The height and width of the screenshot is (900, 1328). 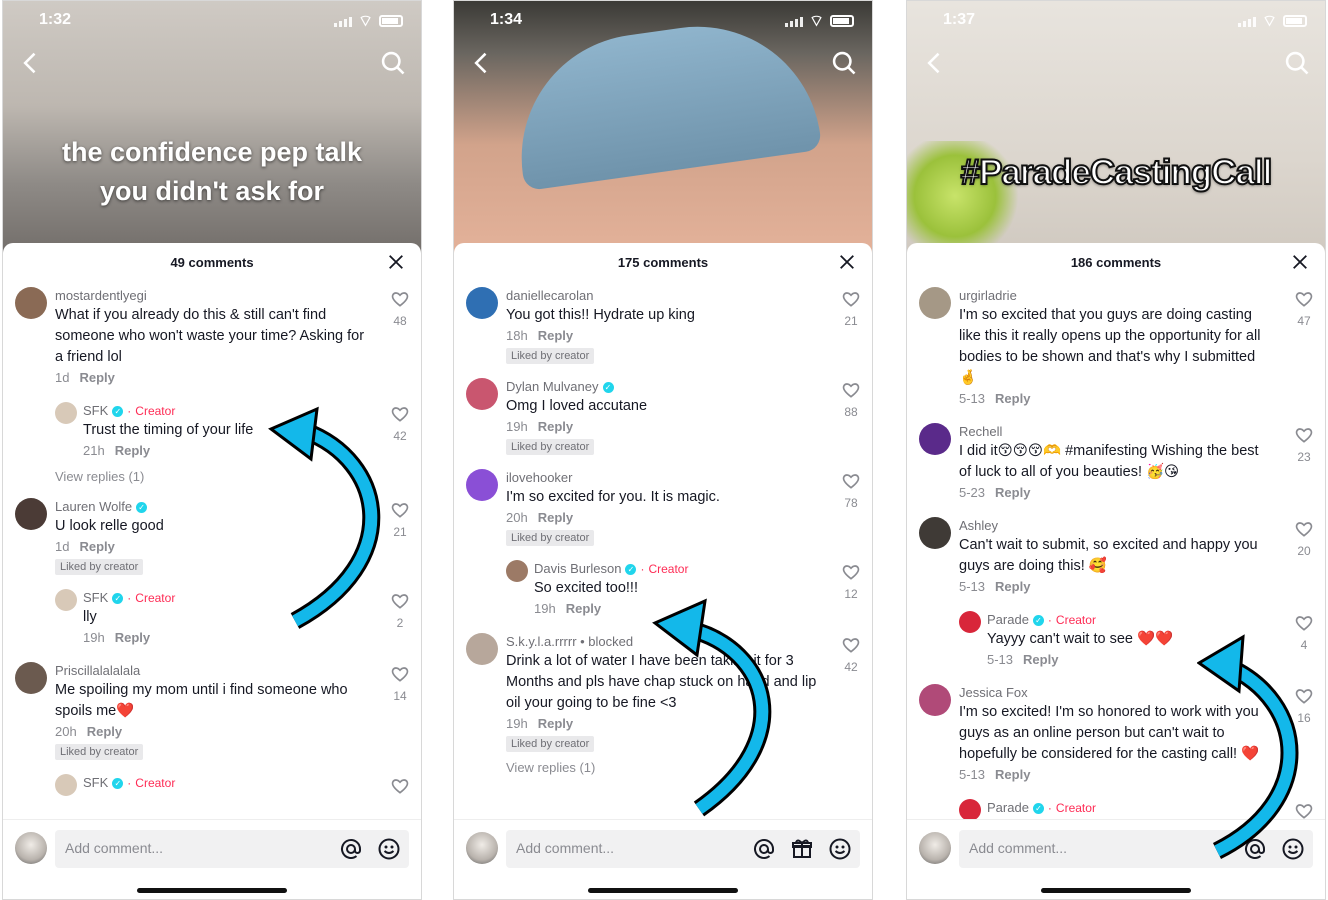 I want to click on username: urgirladrie, so click(x=988, y=296).